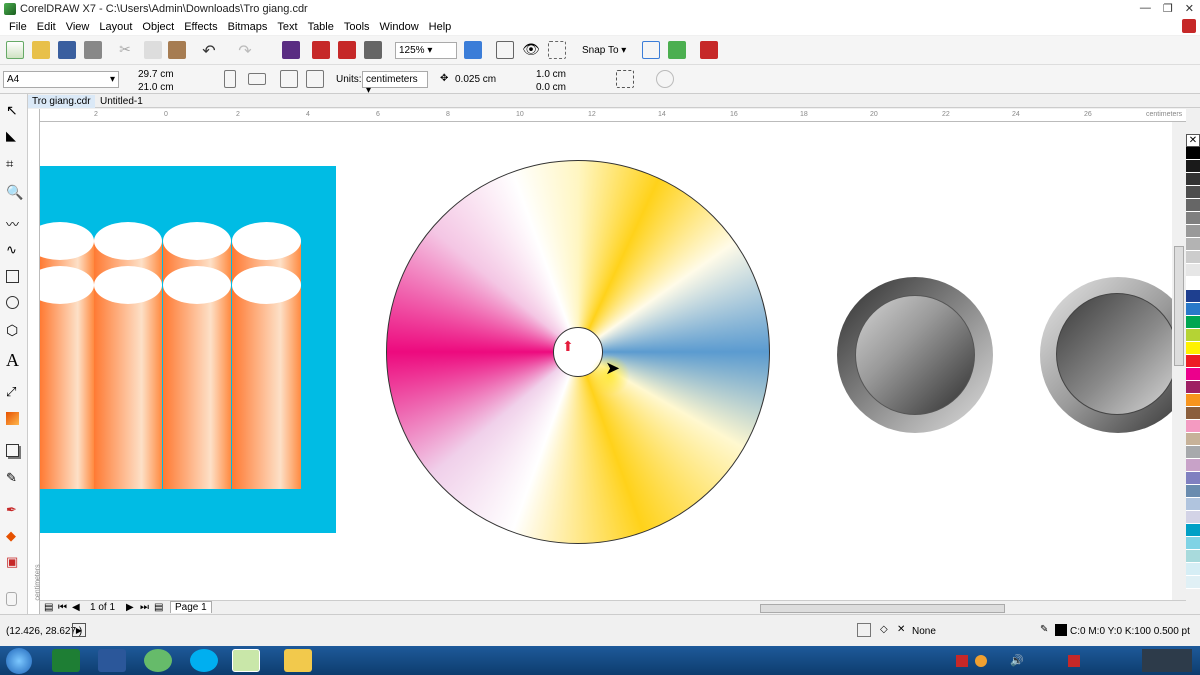  I want to click on options-icon, so click(677, 50).